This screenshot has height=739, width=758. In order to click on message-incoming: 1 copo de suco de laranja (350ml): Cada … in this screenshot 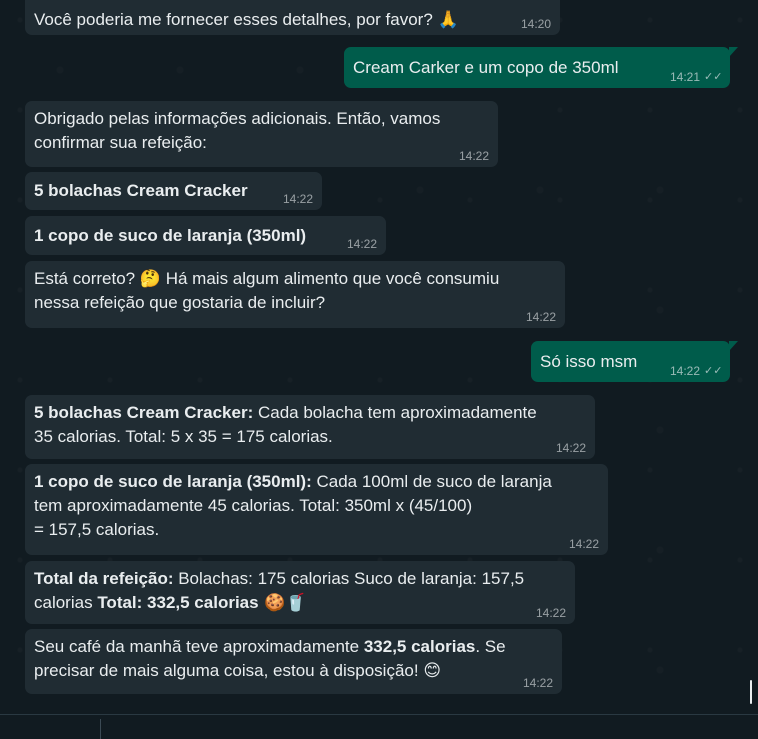, I will do `click(316, 509)`.